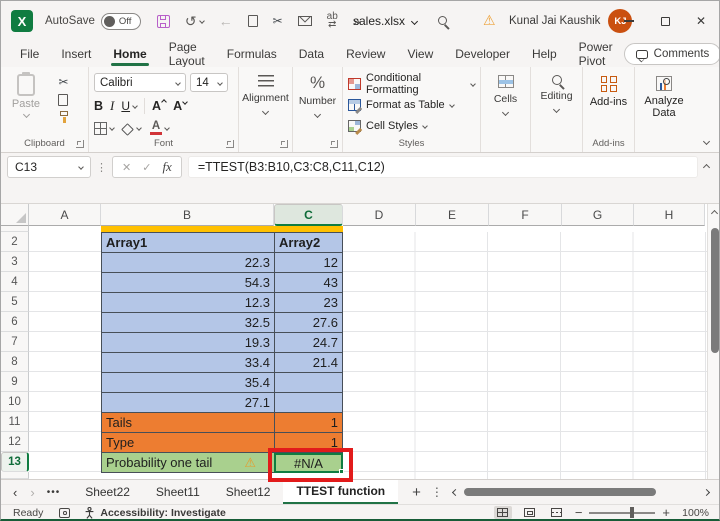 The height and width of the screenshot is (521, 720). What do you see at coordinates (308, 263) in the screenshot?
I see `cell-c3: 12` at bounding box center [308, 263].